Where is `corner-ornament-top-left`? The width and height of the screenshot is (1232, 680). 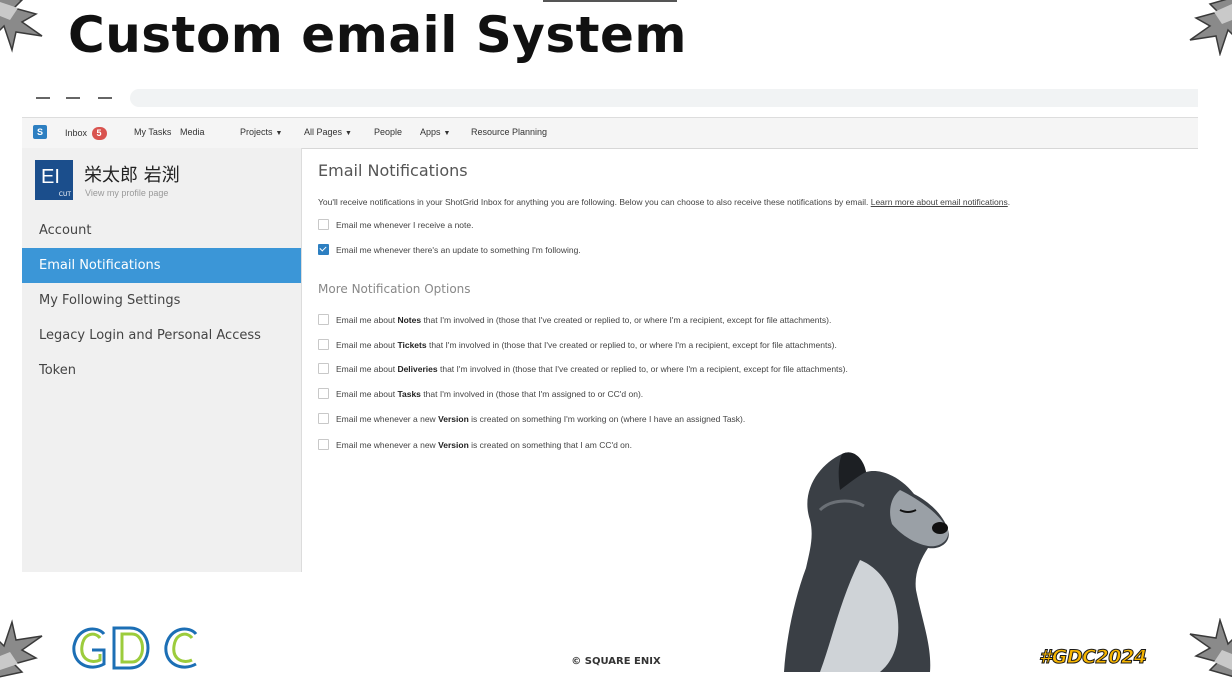 corner-ornament-top-left is located at coordinates (25, 27).